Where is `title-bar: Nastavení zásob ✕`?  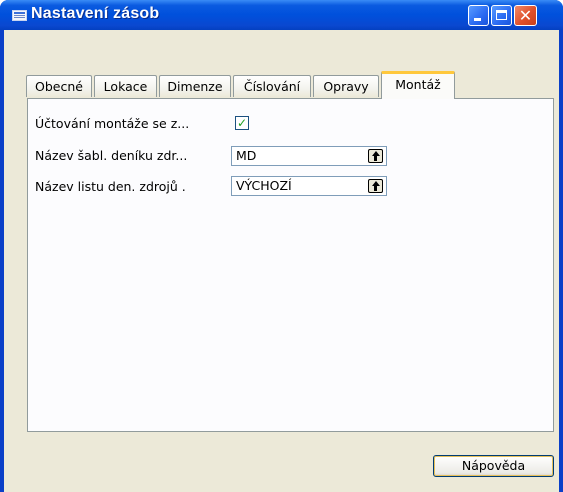 title-bar: Nastavení zásob ✕ is located at coordinates (281, 15).